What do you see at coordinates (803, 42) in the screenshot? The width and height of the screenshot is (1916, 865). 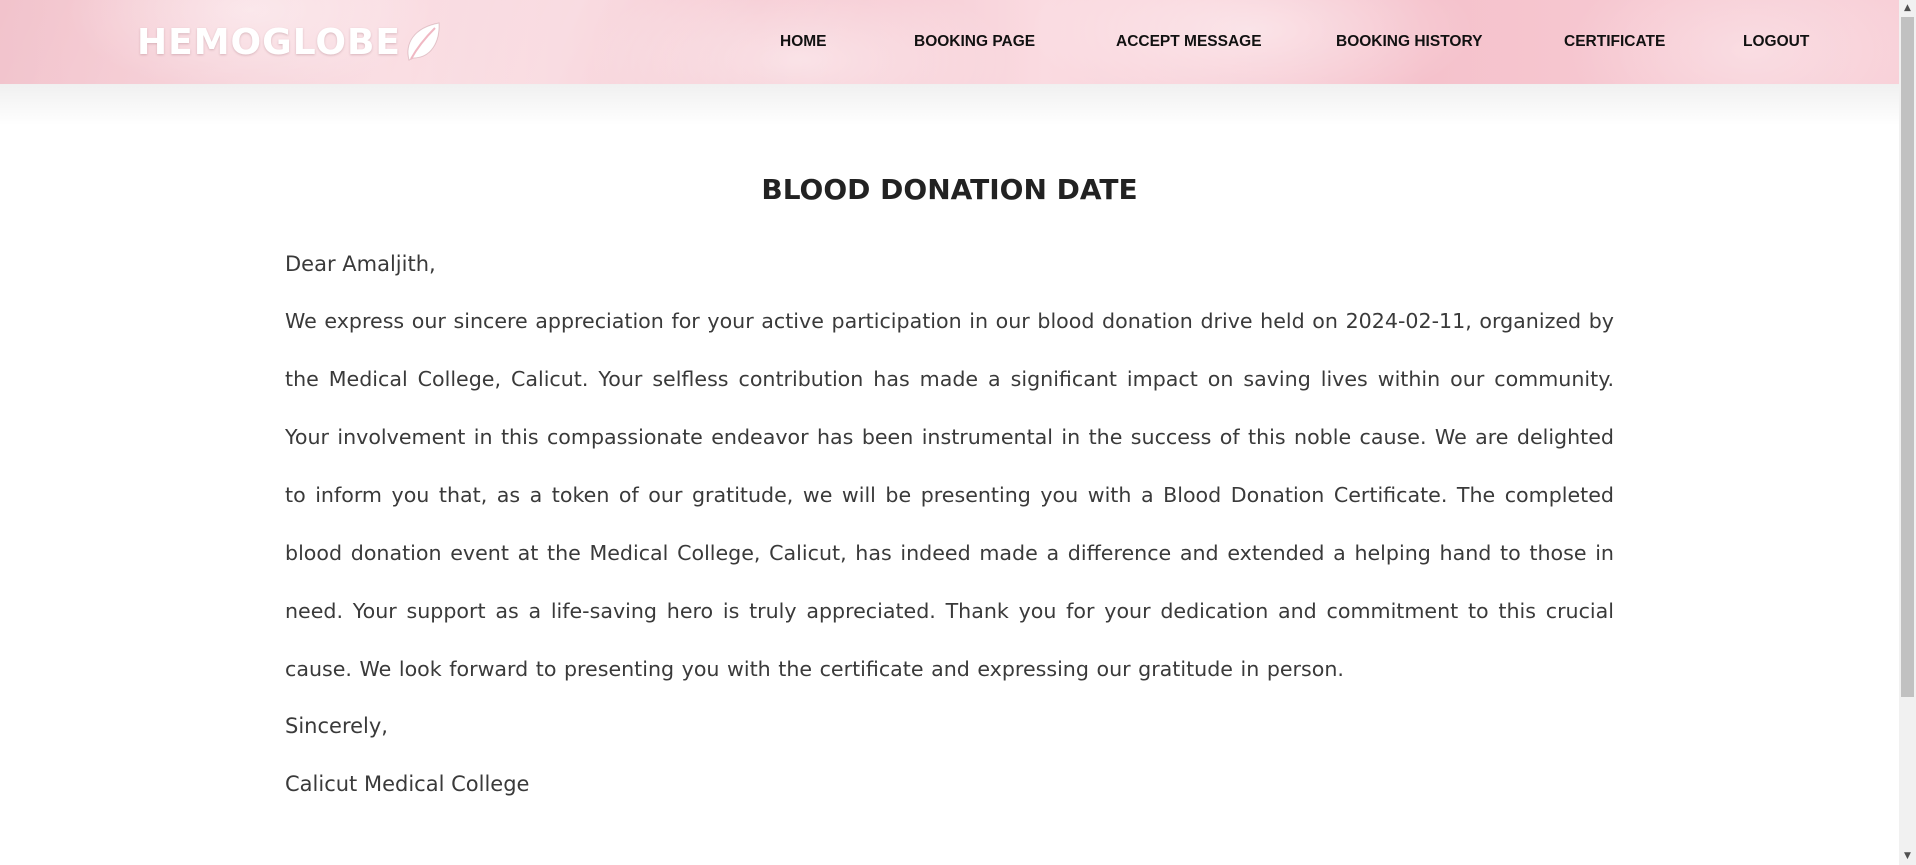 I see `nav-home-link: HOME` at bounding box center [803, 42].